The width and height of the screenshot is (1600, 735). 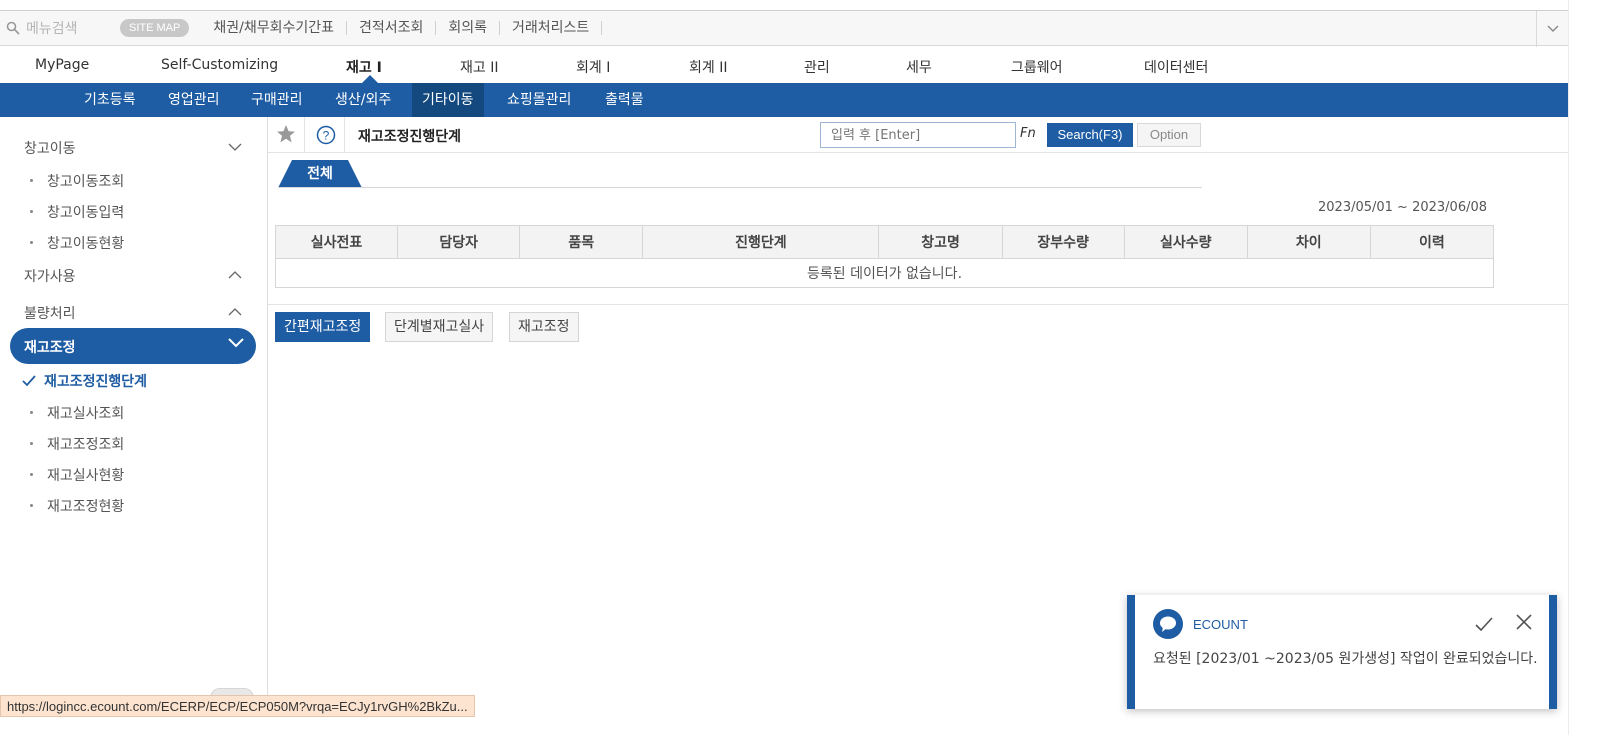 I want to click on search-icon, so click(x=13, y=28).